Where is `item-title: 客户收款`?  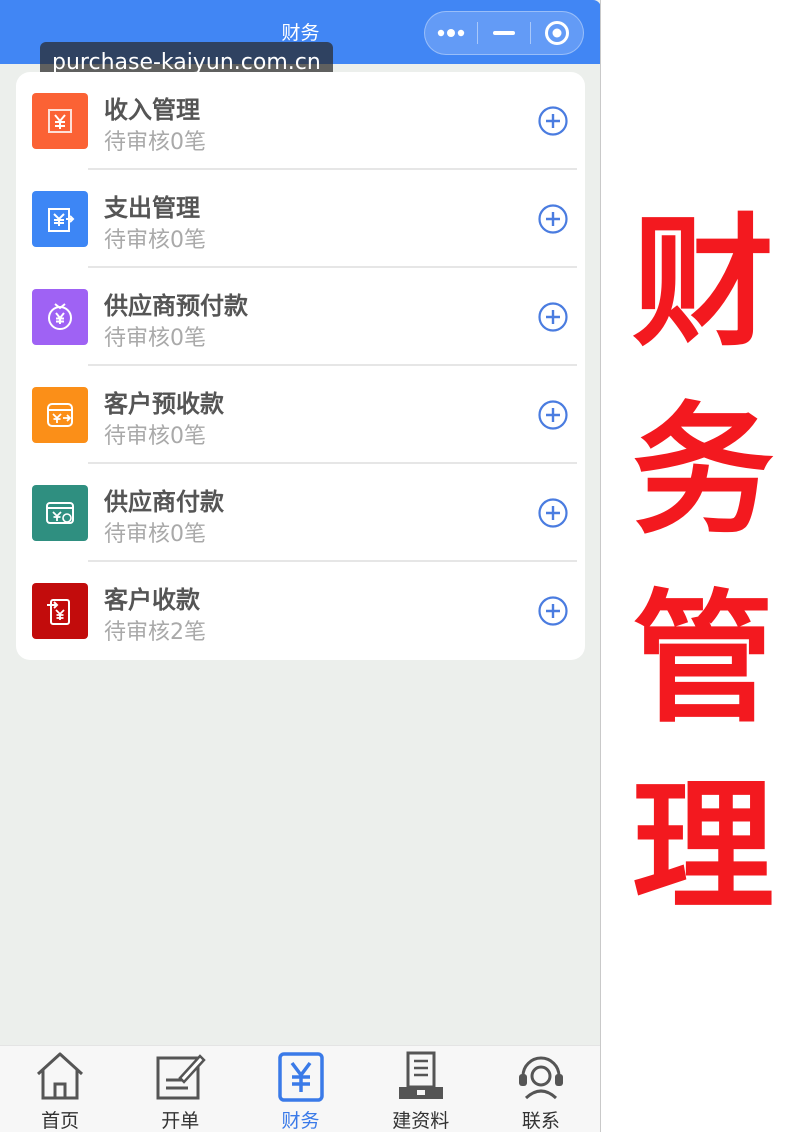
item-title: 客户收款 is located at coordinates (152, 600).